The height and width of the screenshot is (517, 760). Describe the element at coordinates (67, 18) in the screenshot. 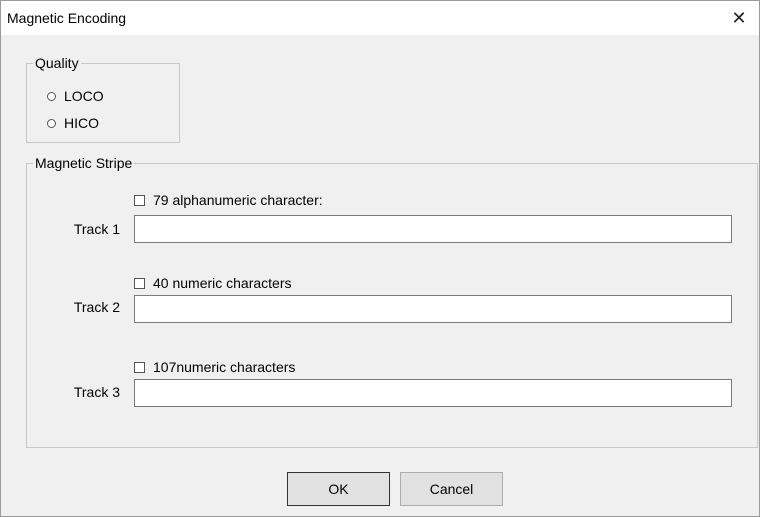

I see `window-title: Magnetic Encoding` at that location.